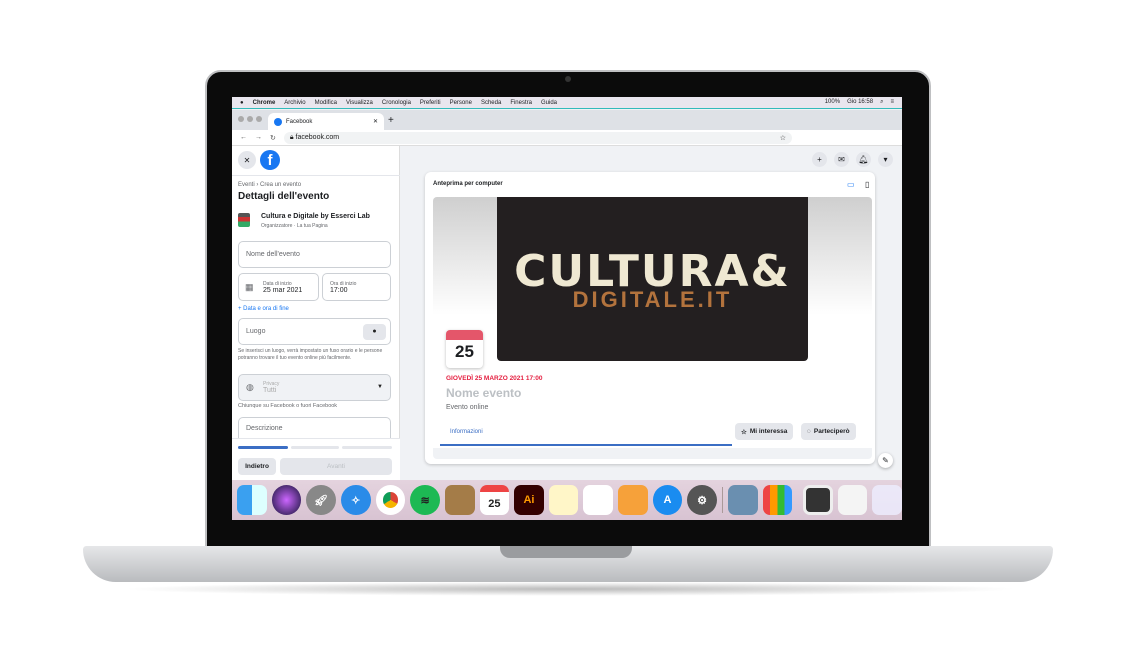 This screenshot has height=648, width=1136. Describe the element at coordinates (881, 102) in the screenshot. I see `search-icon: ⌕` at that location.